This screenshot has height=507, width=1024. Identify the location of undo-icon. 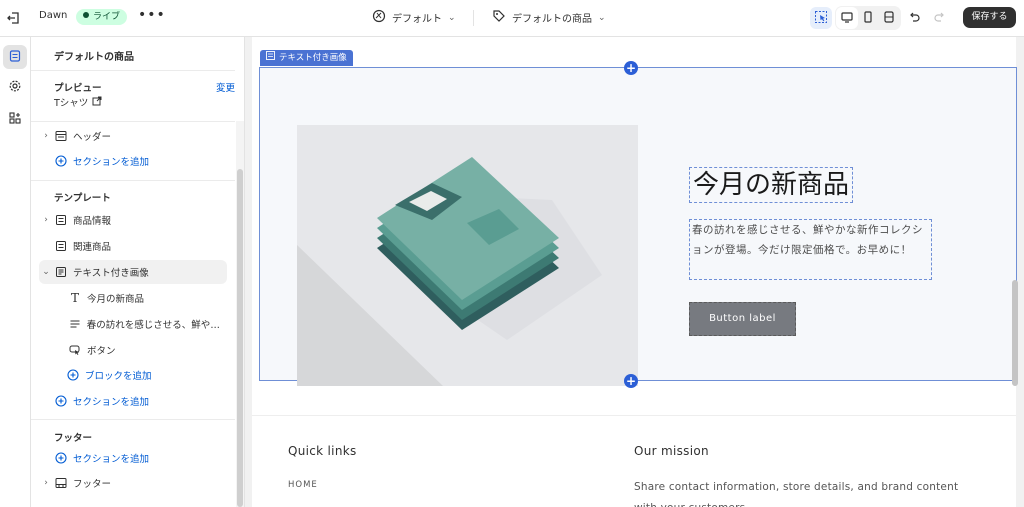
(914, 18).